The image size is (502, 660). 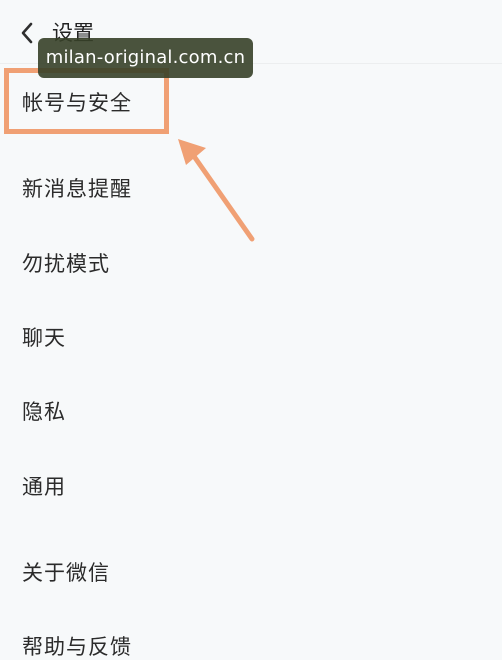 What do you see at coordinates (251, 189) in the screenshot?
I see `menu-item-new-message-alerts: 新消息提醒` at bounding box center [251, 189].